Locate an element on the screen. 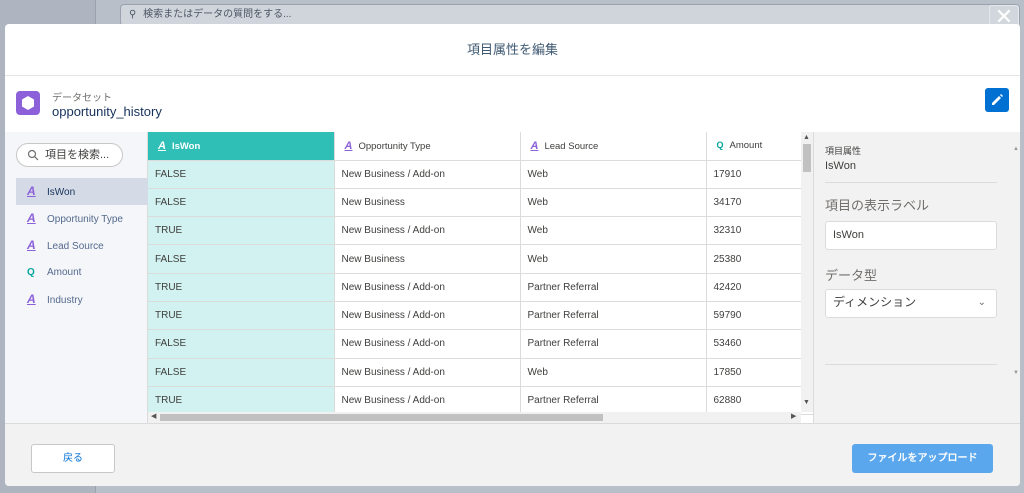 The width and height of the screenshot is (1024, 493). table-row: FALSE New Business Web 34170 is located at coordinates (480, 203).